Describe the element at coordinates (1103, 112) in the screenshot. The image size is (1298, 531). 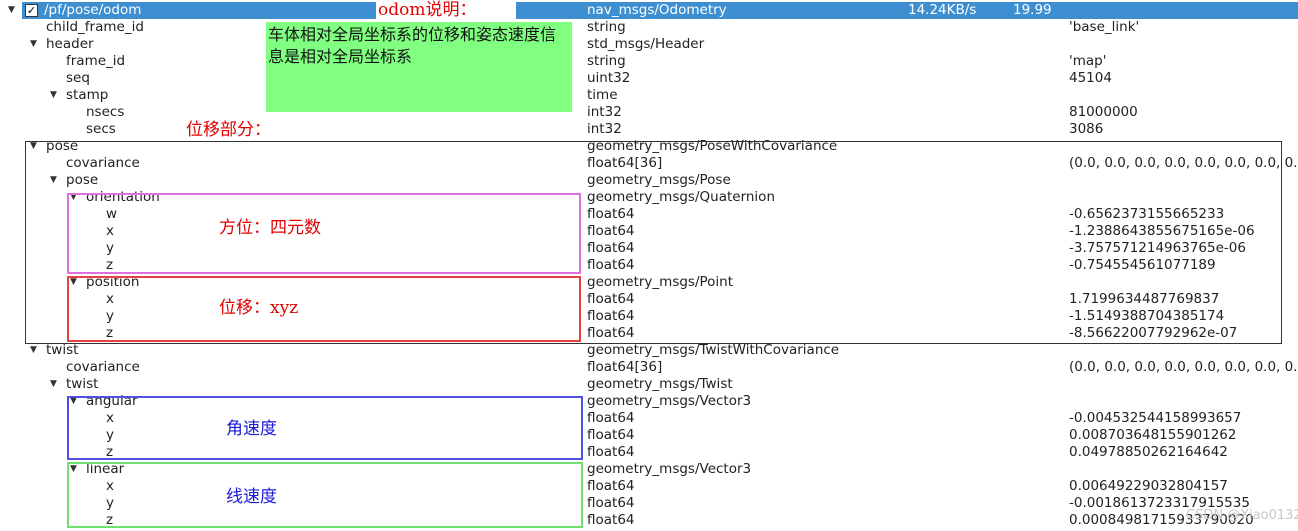
I see `row-value: 81000000` at that location.